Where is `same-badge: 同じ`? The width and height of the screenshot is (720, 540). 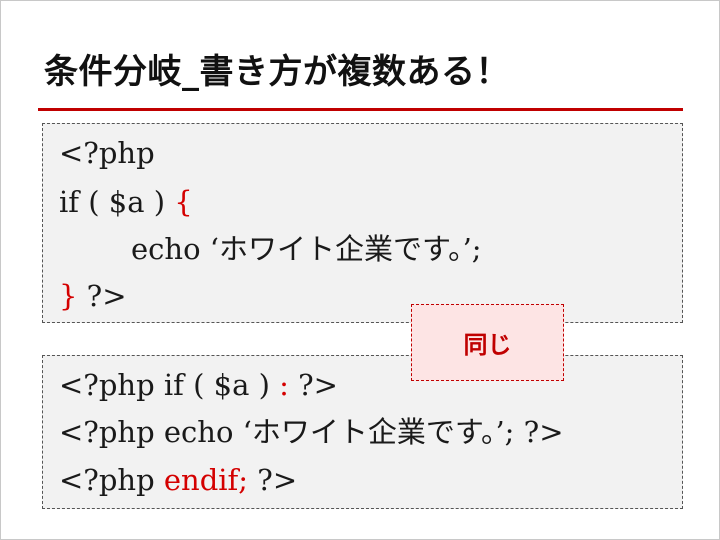 same-badge: 同じ is located at coordinates (487, 342).